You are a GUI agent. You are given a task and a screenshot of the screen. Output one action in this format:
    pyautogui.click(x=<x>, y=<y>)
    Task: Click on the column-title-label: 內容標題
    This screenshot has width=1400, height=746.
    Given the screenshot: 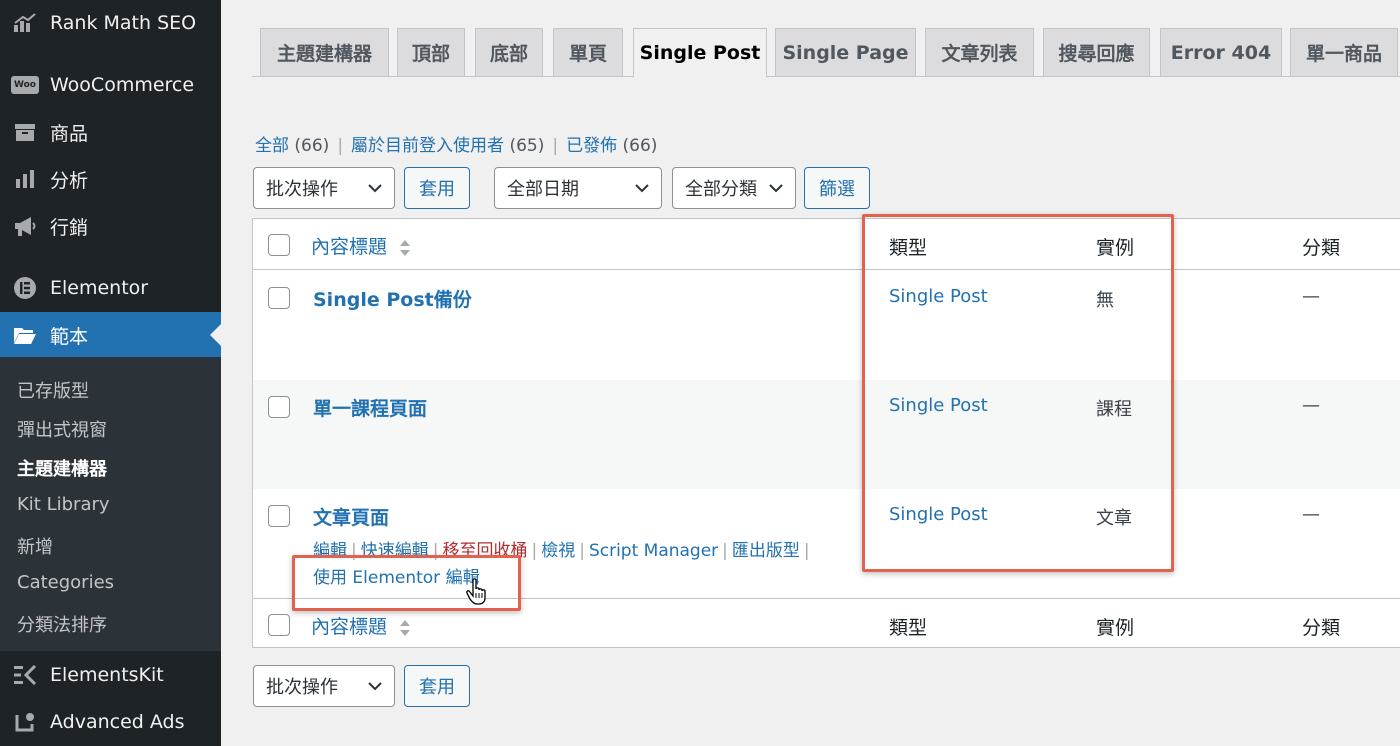 What is the action you would take?
    pyautogui.click(x=349, y=627)
    